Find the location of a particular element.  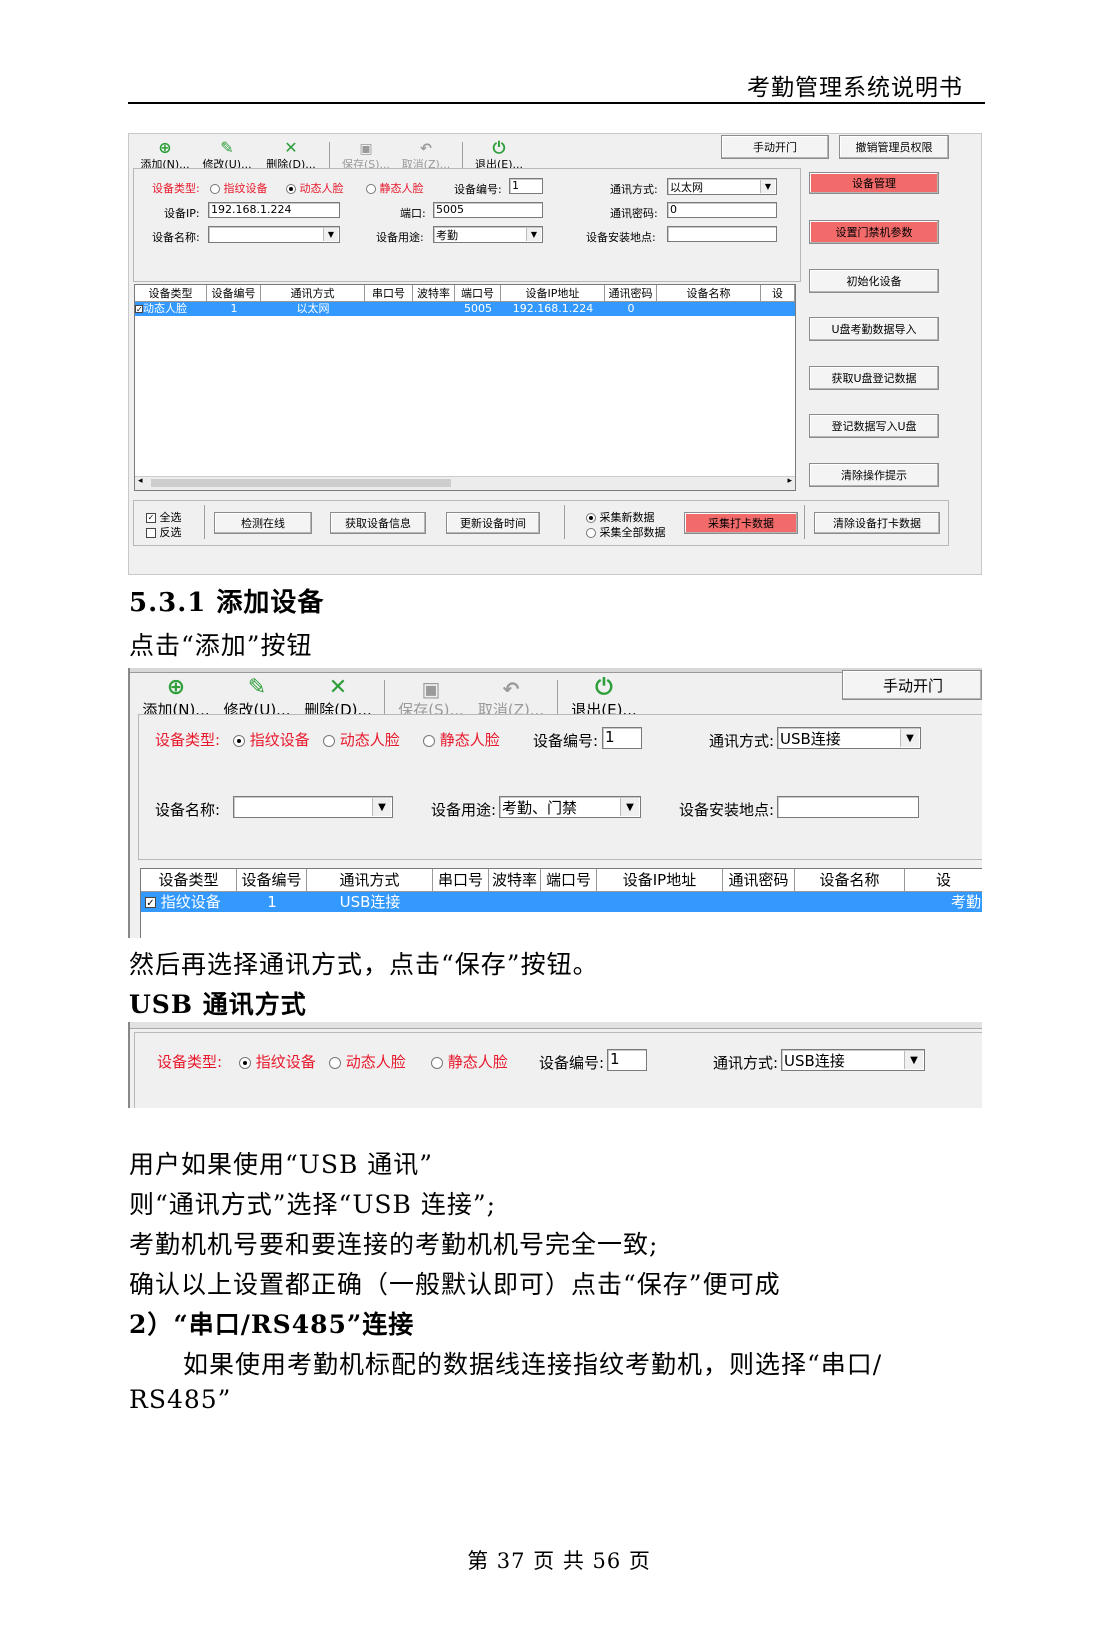

radio-static-face-label: 静态人脸 is located at coordinates (469, 740).